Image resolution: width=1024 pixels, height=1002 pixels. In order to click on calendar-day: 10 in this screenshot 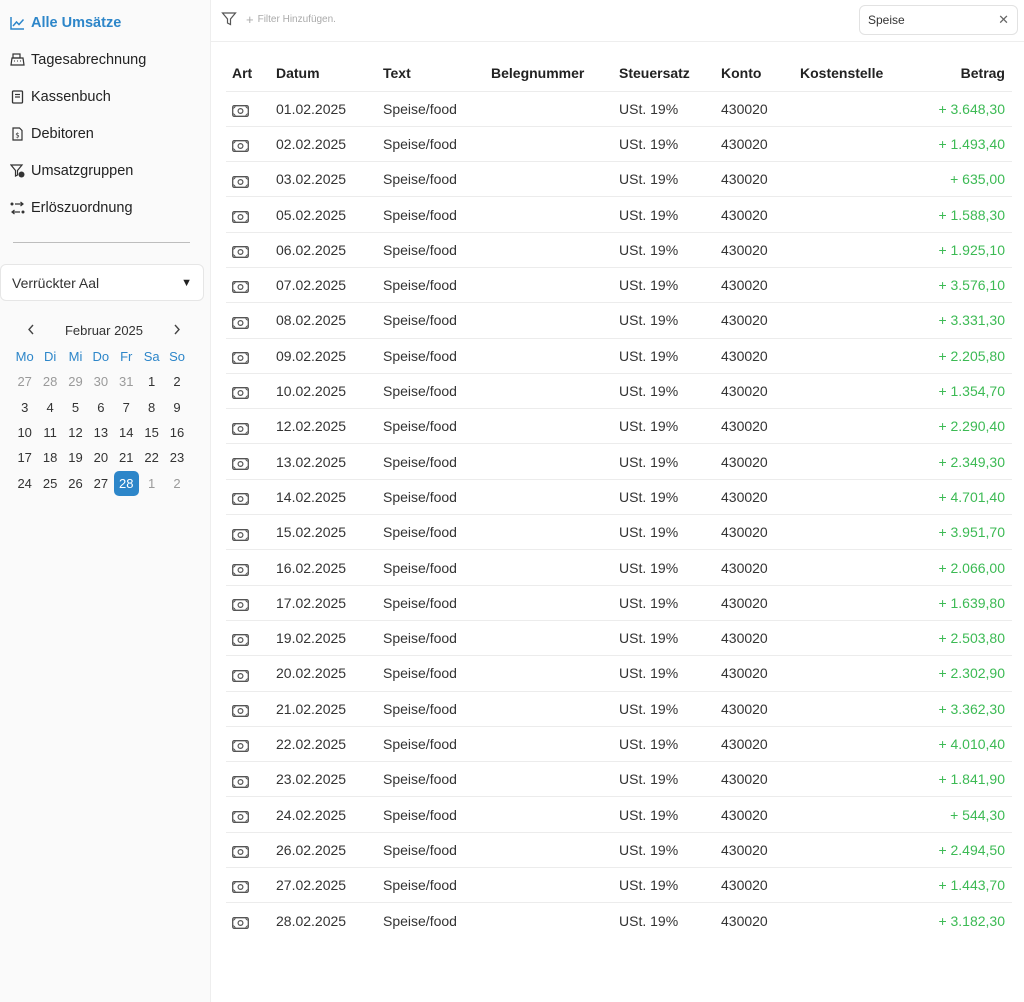, I will do `click(24, 432)`.